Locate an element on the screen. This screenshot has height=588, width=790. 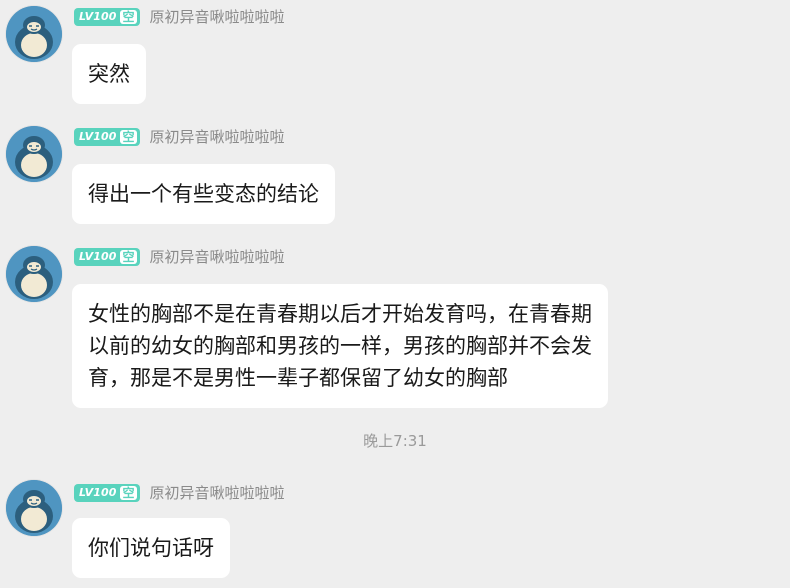
message-line: 育，那是不是男性一辈子都保留了幼女的胸部 is located at coordinates (298, 378).